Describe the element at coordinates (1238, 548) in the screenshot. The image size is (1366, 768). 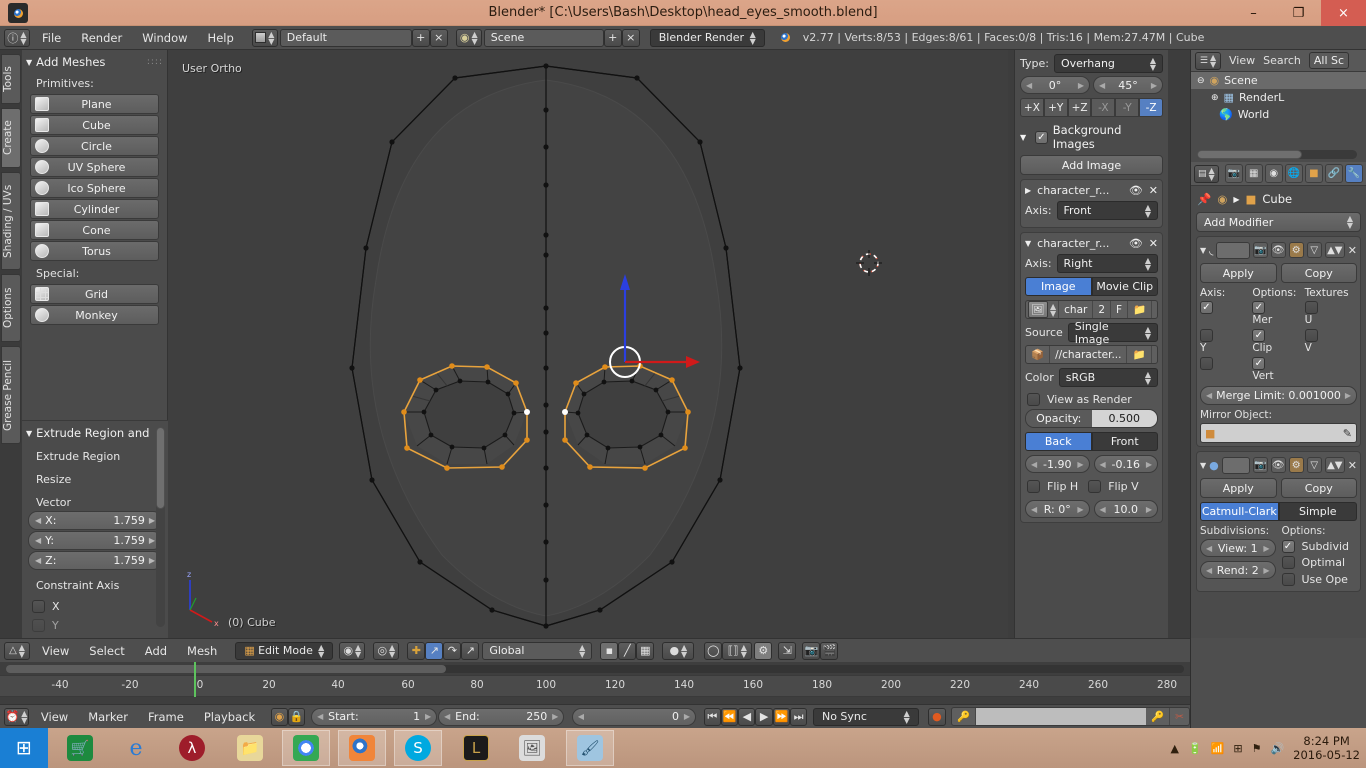
I see `subsurf-view-field: ◀ View: 1 ▶` at that location.